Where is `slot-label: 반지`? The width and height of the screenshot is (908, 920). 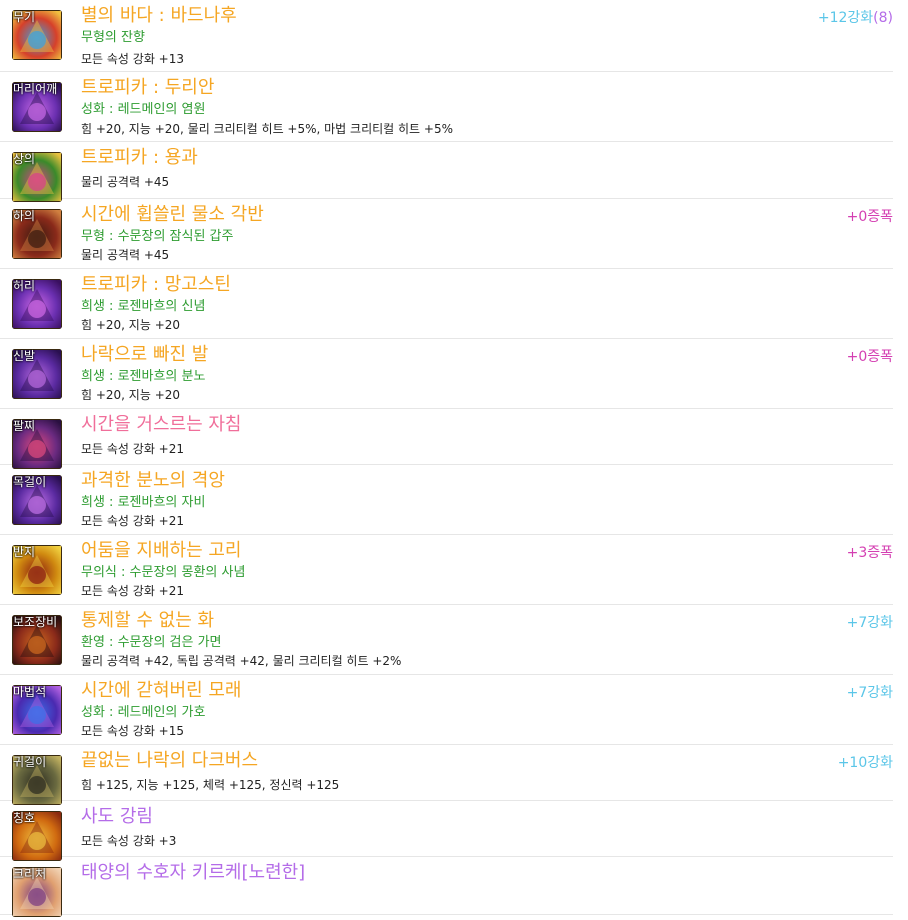 slot-label: 반지 is located at coordinates (24, 552).